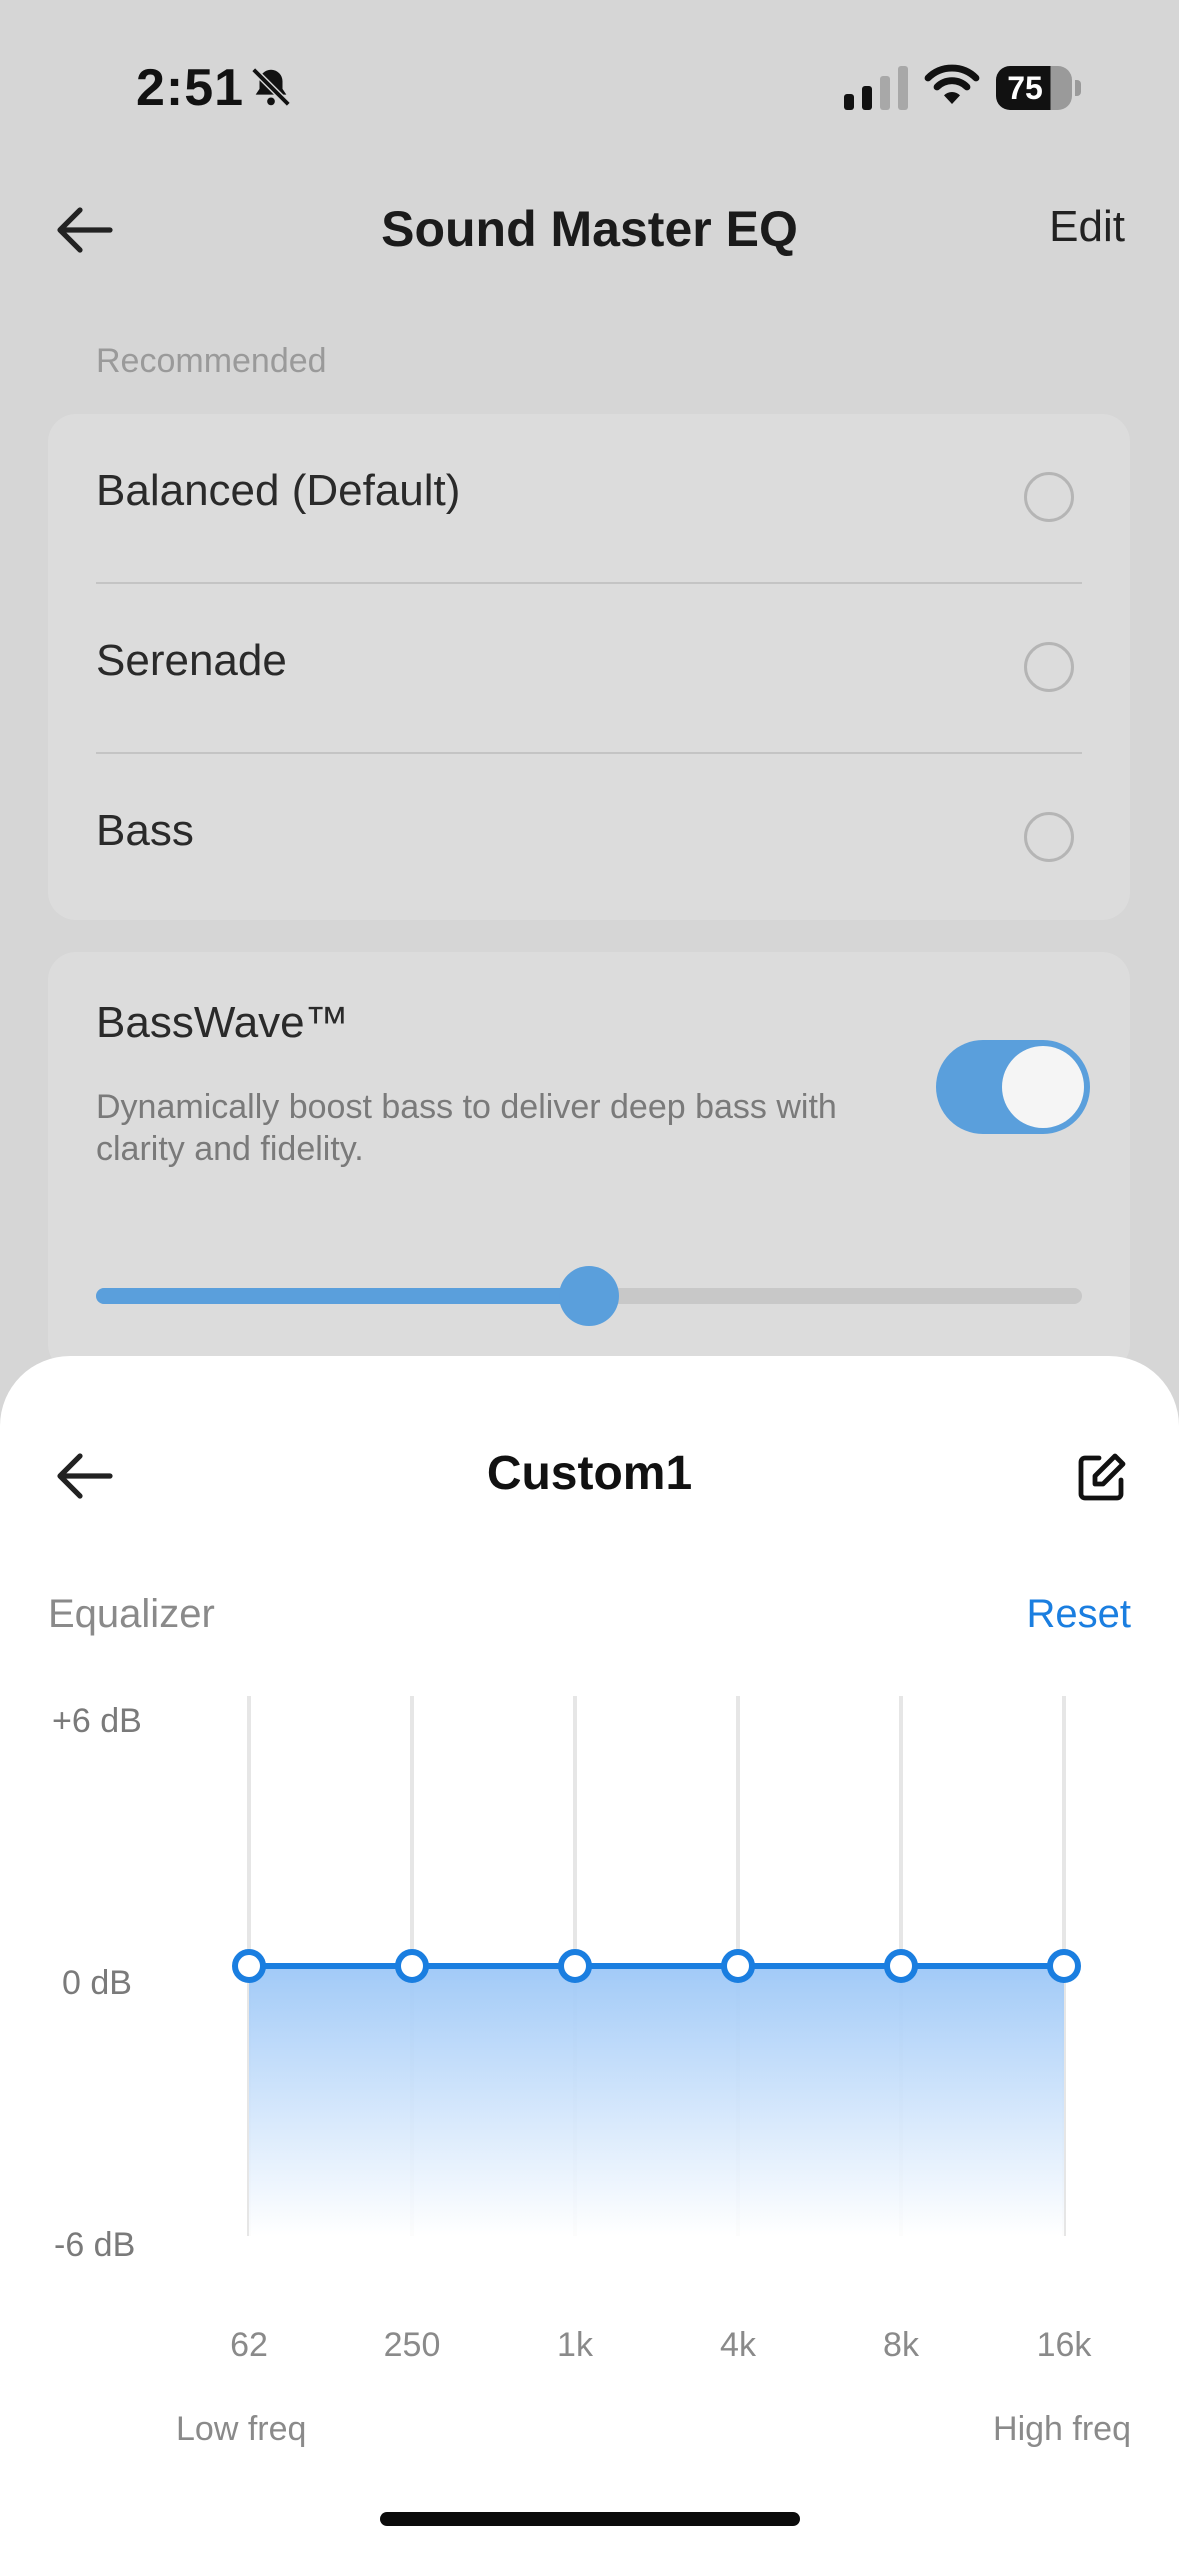  What do you see at coordinates (271, 87) in the screenshot?
I see `bell-muted-icon` at bounding box center [271, 87].